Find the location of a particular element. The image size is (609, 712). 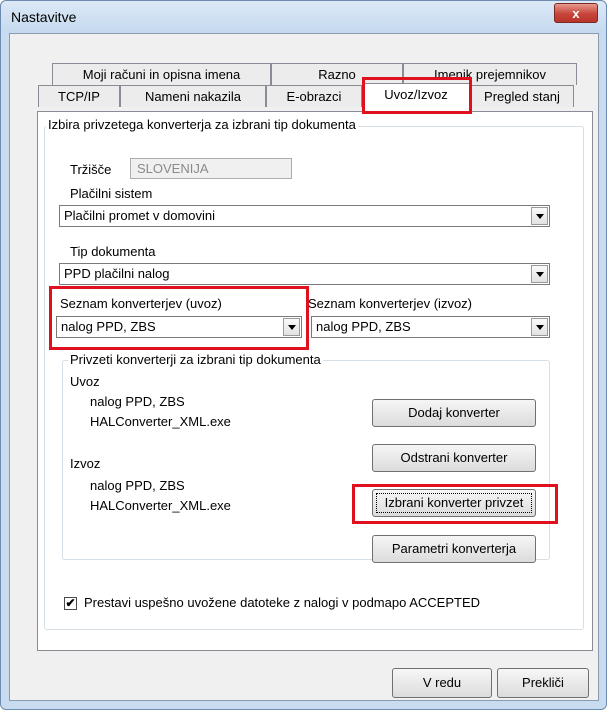

tab-moji-racuni: Moji računi in opisna imena is located at coordinates (161, 74).